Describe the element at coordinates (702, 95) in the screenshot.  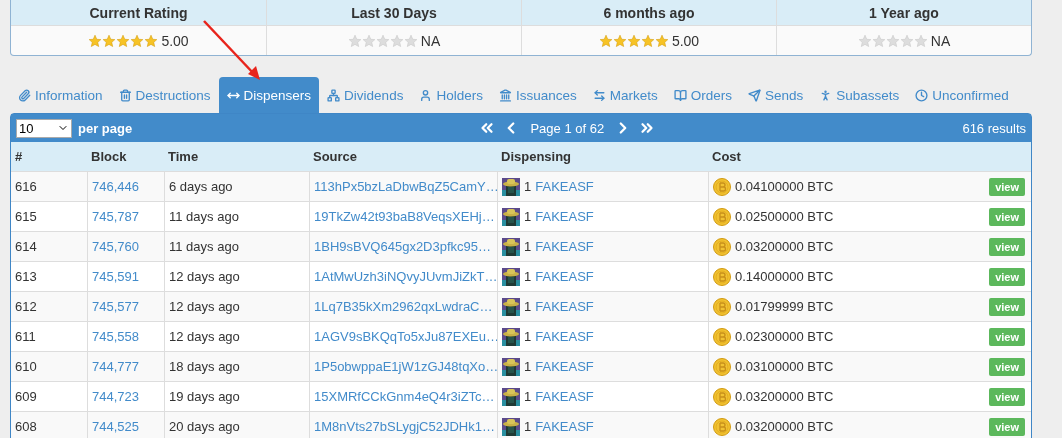
I see `tab: Orders` at that location.